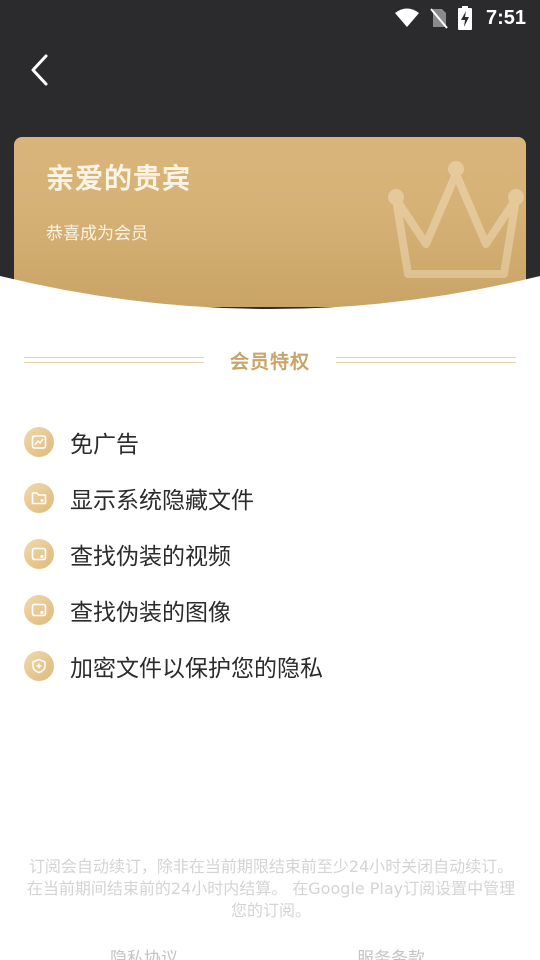  Describe the element at coordinates (39, 498) in the screenshot. I see `folder-icon` at that location.